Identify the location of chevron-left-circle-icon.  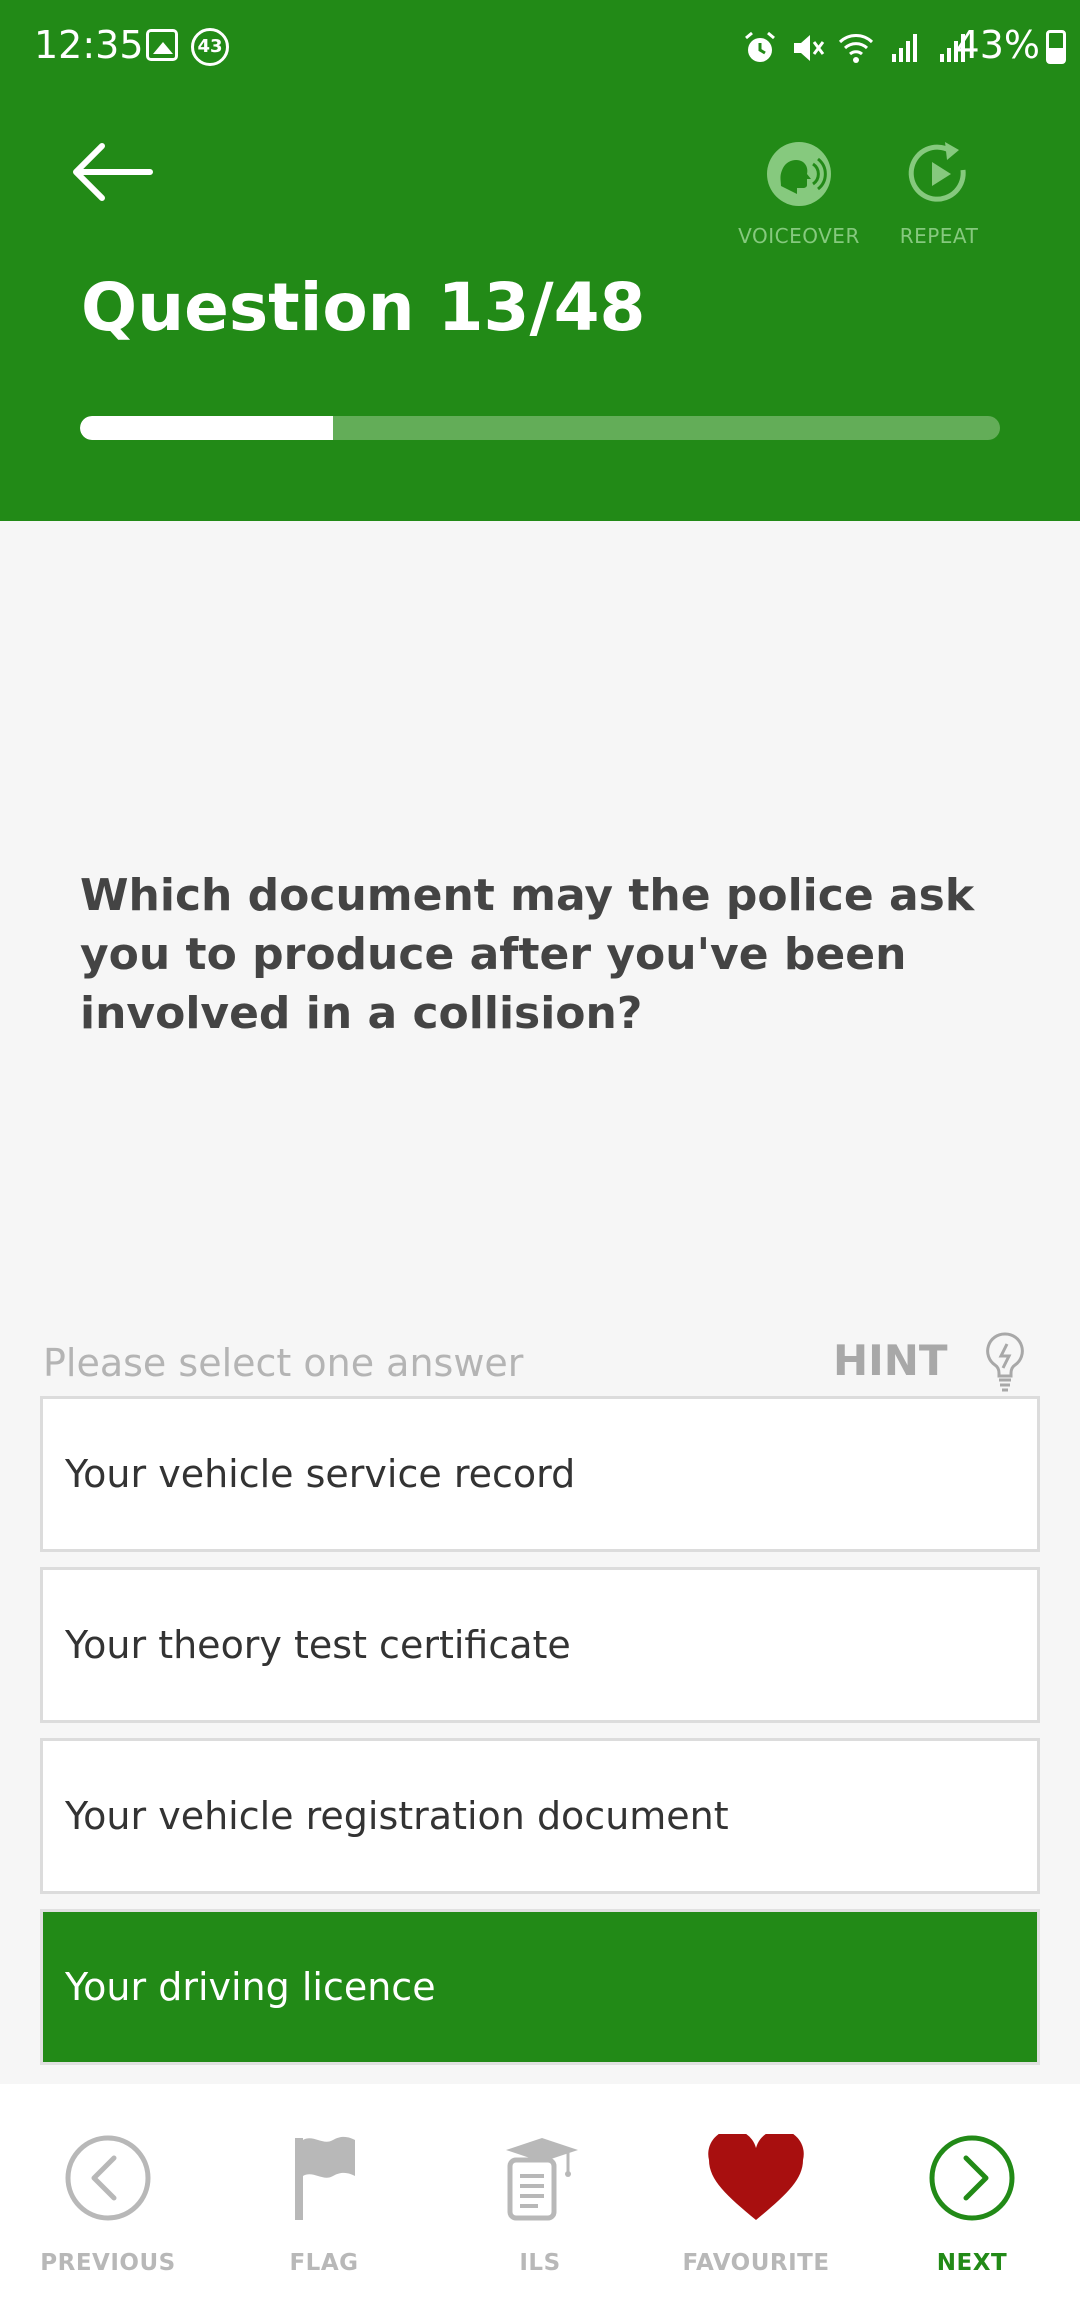
(108, 2178).